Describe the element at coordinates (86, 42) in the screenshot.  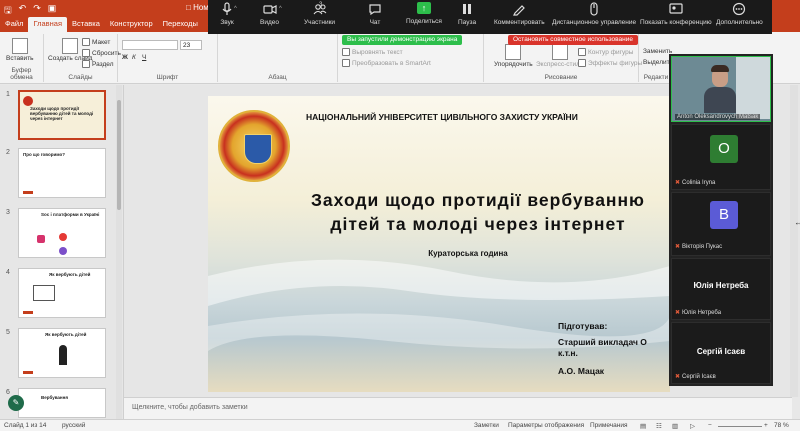
I see `layout-icon` at that location.